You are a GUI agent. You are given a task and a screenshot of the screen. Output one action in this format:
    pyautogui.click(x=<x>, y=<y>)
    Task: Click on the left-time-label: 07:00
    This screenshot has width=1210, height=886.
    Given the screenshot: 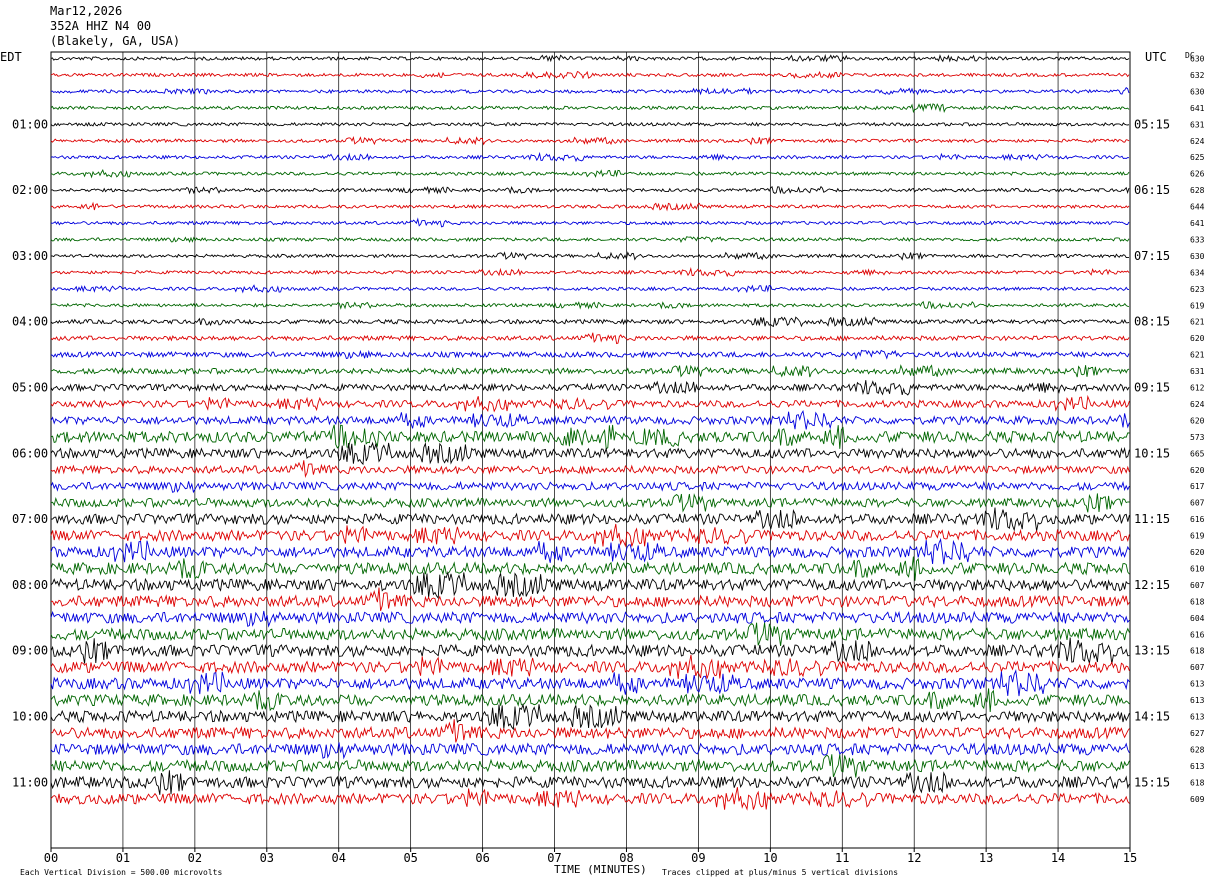 What is the action you would take?
    pyautogui.click(x=30, y=519)
    